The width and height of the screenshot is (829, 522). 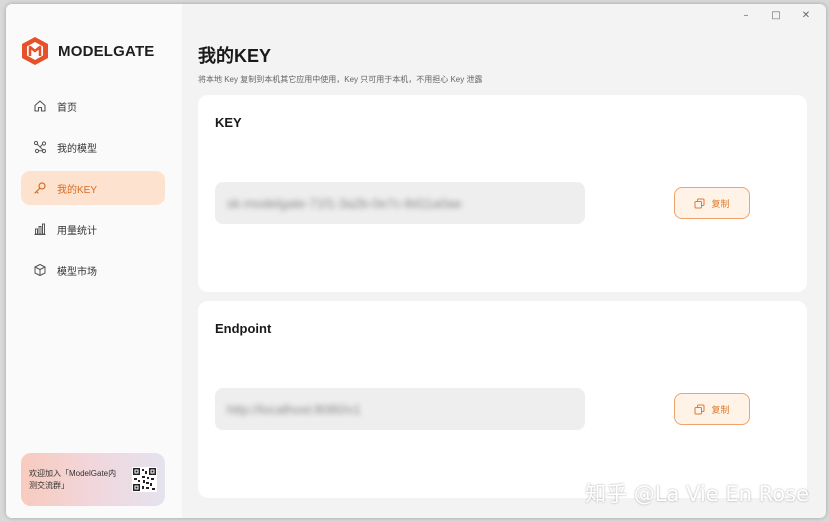 What do you see at coordinates (720, 409) in the screenshot?
I see `copy-endpoint-label: 复制` at bounding box center [720, 409].